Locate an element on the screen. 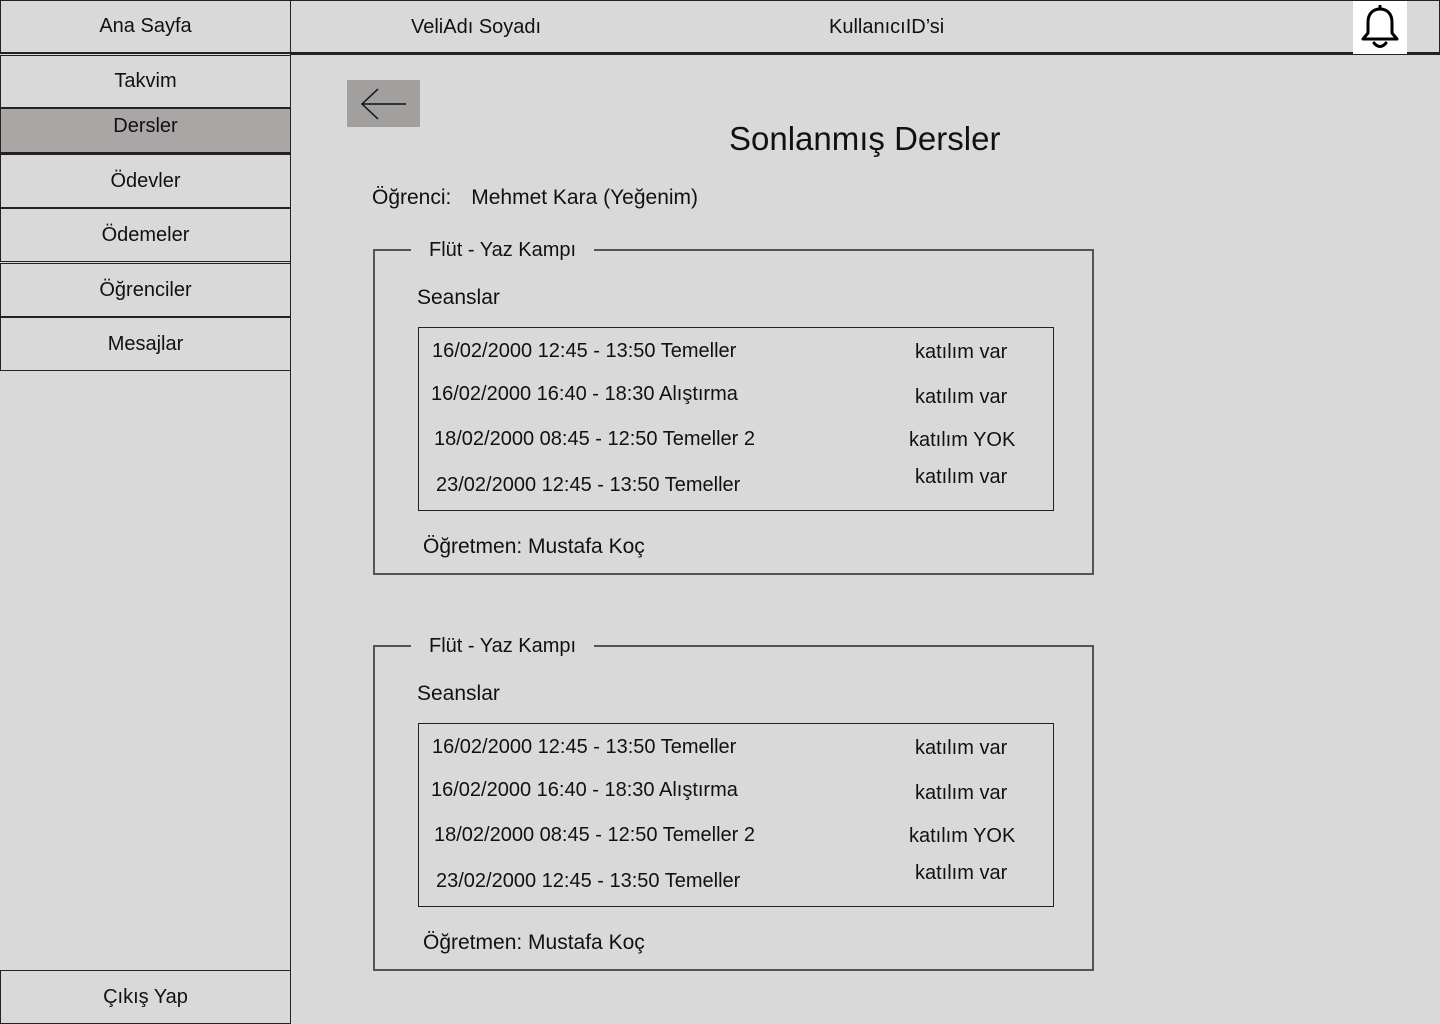 This screenshot has width=1440, height=1024. top-bar: VeliAdı Soyadı KullanıcıID’si is located at coordinates (865, 27).